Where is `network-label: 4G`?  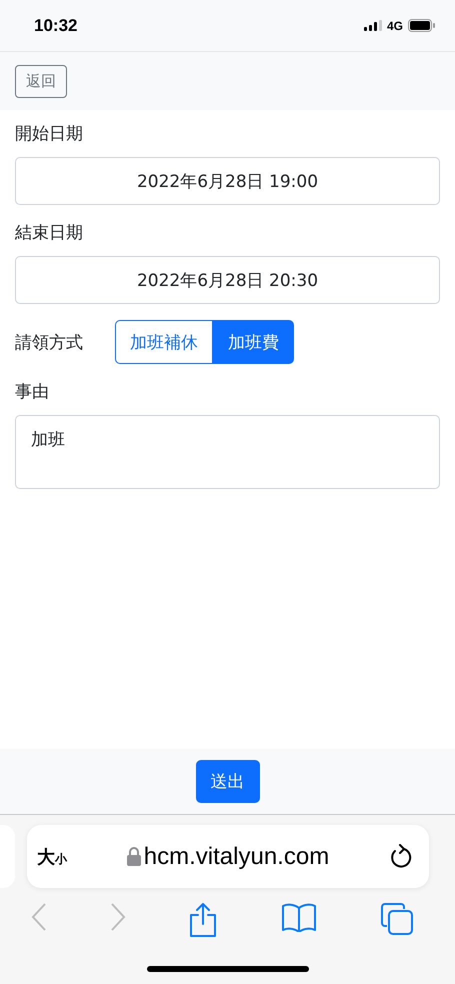
network-label: 4G is located at coordinates (394, 25).